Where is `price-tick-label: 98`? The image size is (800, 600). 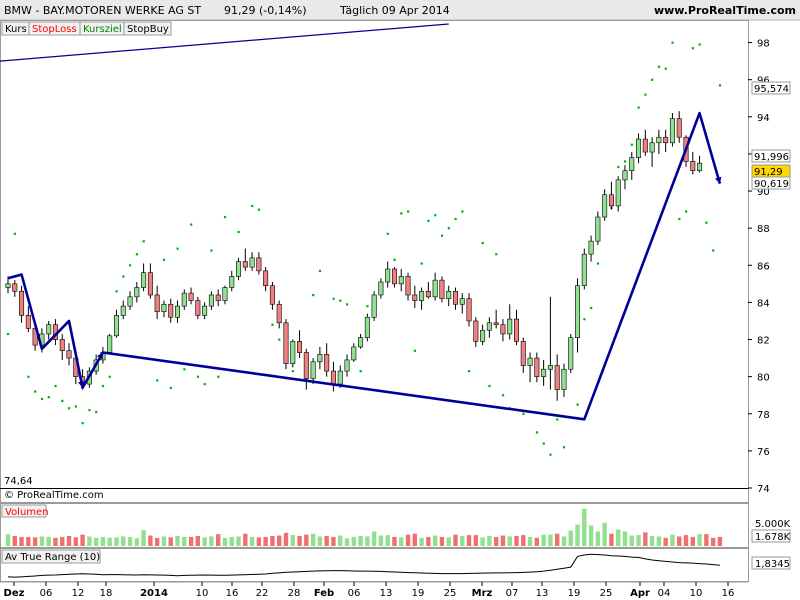 price-tick-label: 98 is located at coordinates (763, 44).